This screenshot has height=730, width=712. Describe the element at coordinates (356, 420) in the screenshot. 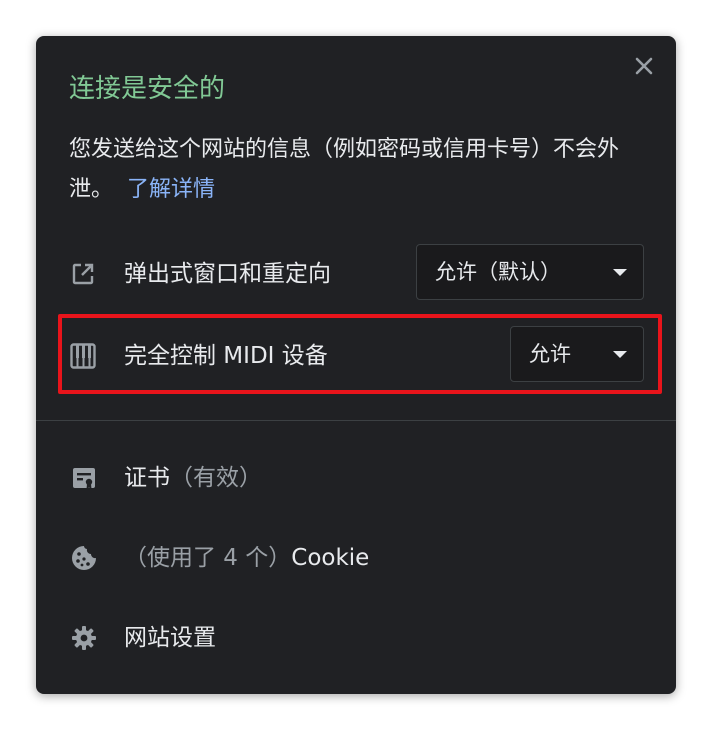

I see `section-divider` at that location.